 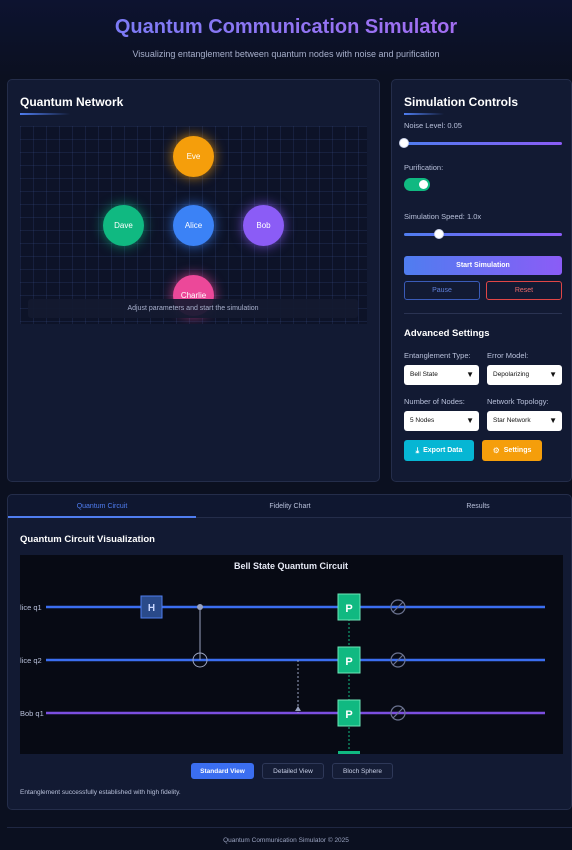 I want to click on detailed-view-button: Detailed View, so click(x=293, y=771).